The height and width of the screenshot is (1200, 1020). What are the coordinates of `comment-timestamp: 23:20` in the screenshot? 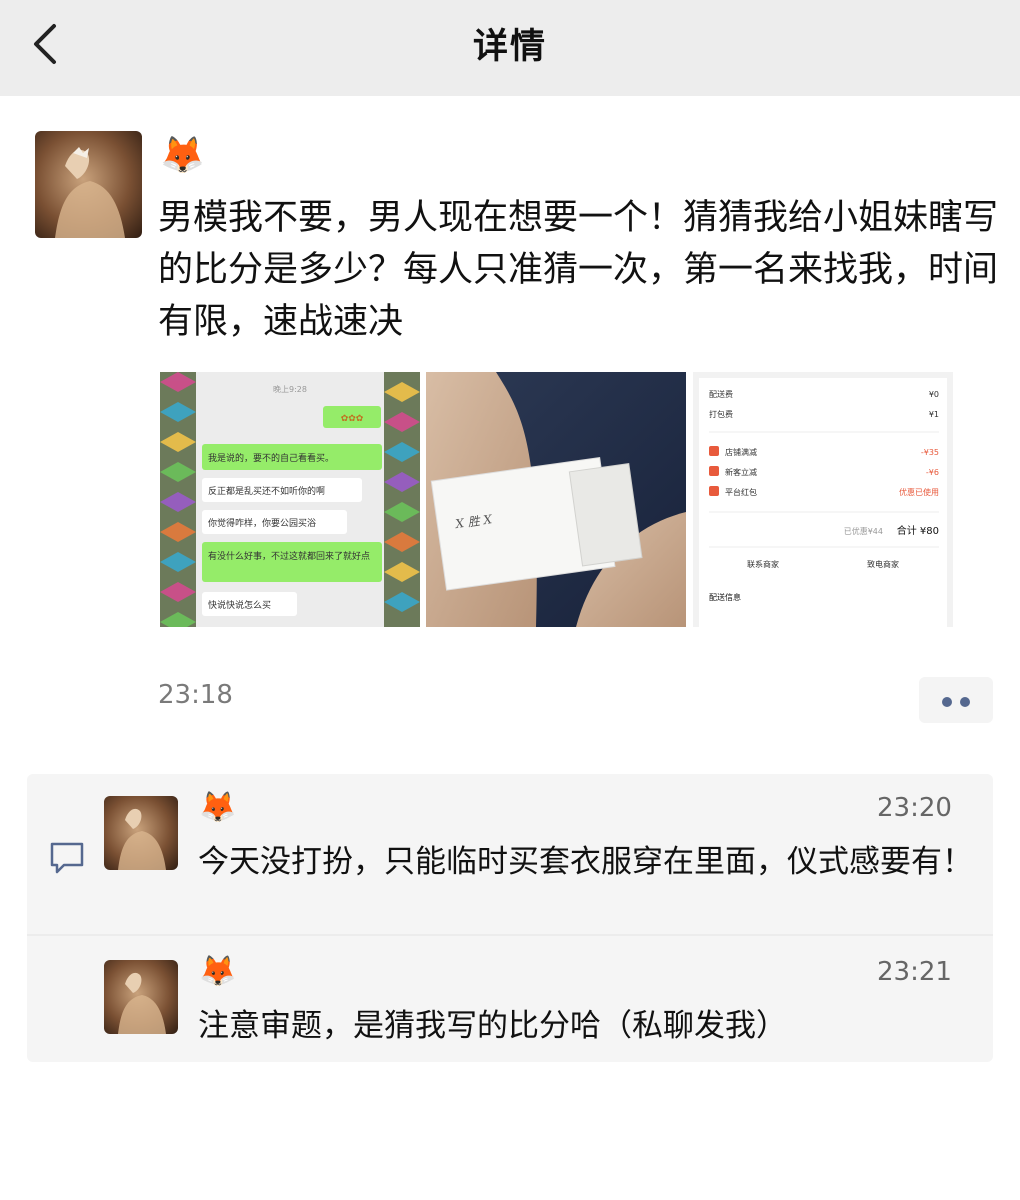 It's located at (914, 808).